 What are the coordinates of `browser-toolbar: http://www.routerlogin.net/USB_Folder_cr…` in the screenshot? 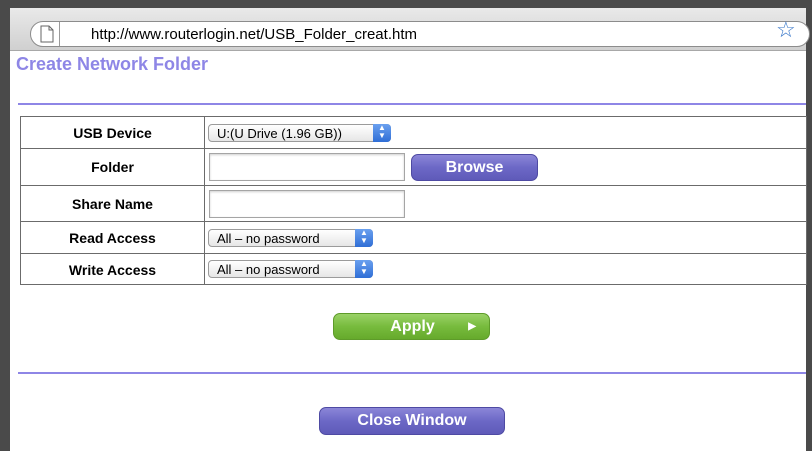 It's located at (410, 29).